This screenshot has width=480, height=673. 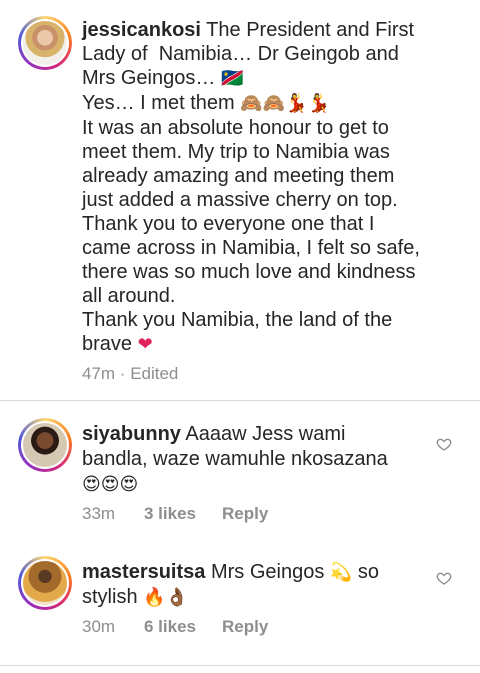 What do you see at coordinates (341, 572) in the screenshot?
I see `dizzy-emoji-icon: 💫` at bounding box center [341, 572].